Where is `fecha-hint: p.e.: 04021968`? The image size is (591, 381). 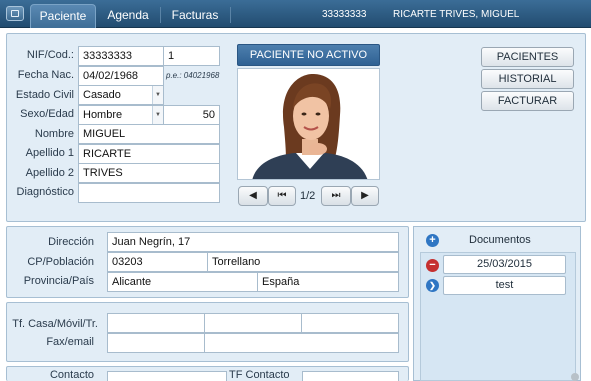
fecha-hint: p.e.: 04021968 is located at coordinates (193, 75).